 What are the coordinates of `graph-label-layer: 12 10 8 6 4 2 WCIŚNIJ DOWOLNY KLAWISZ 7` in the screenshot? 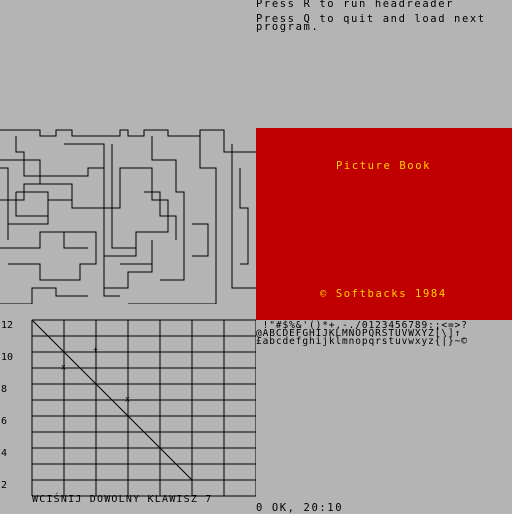 It's located at (107, 412).